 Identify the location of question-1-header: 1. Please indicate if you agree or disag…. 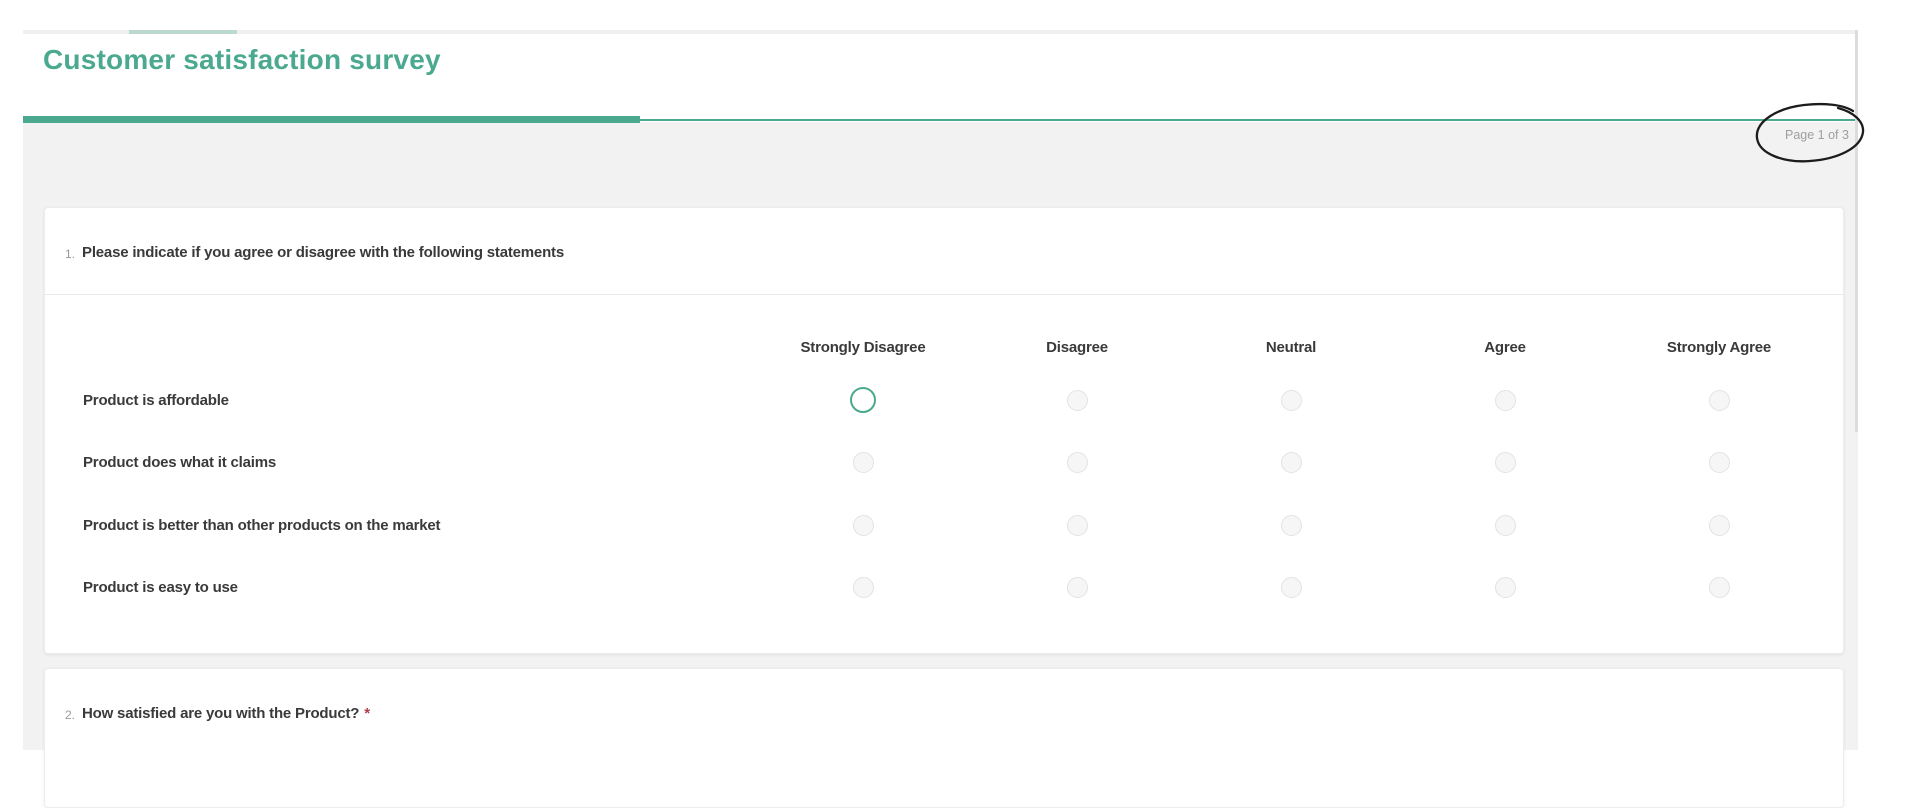
(944, 235).